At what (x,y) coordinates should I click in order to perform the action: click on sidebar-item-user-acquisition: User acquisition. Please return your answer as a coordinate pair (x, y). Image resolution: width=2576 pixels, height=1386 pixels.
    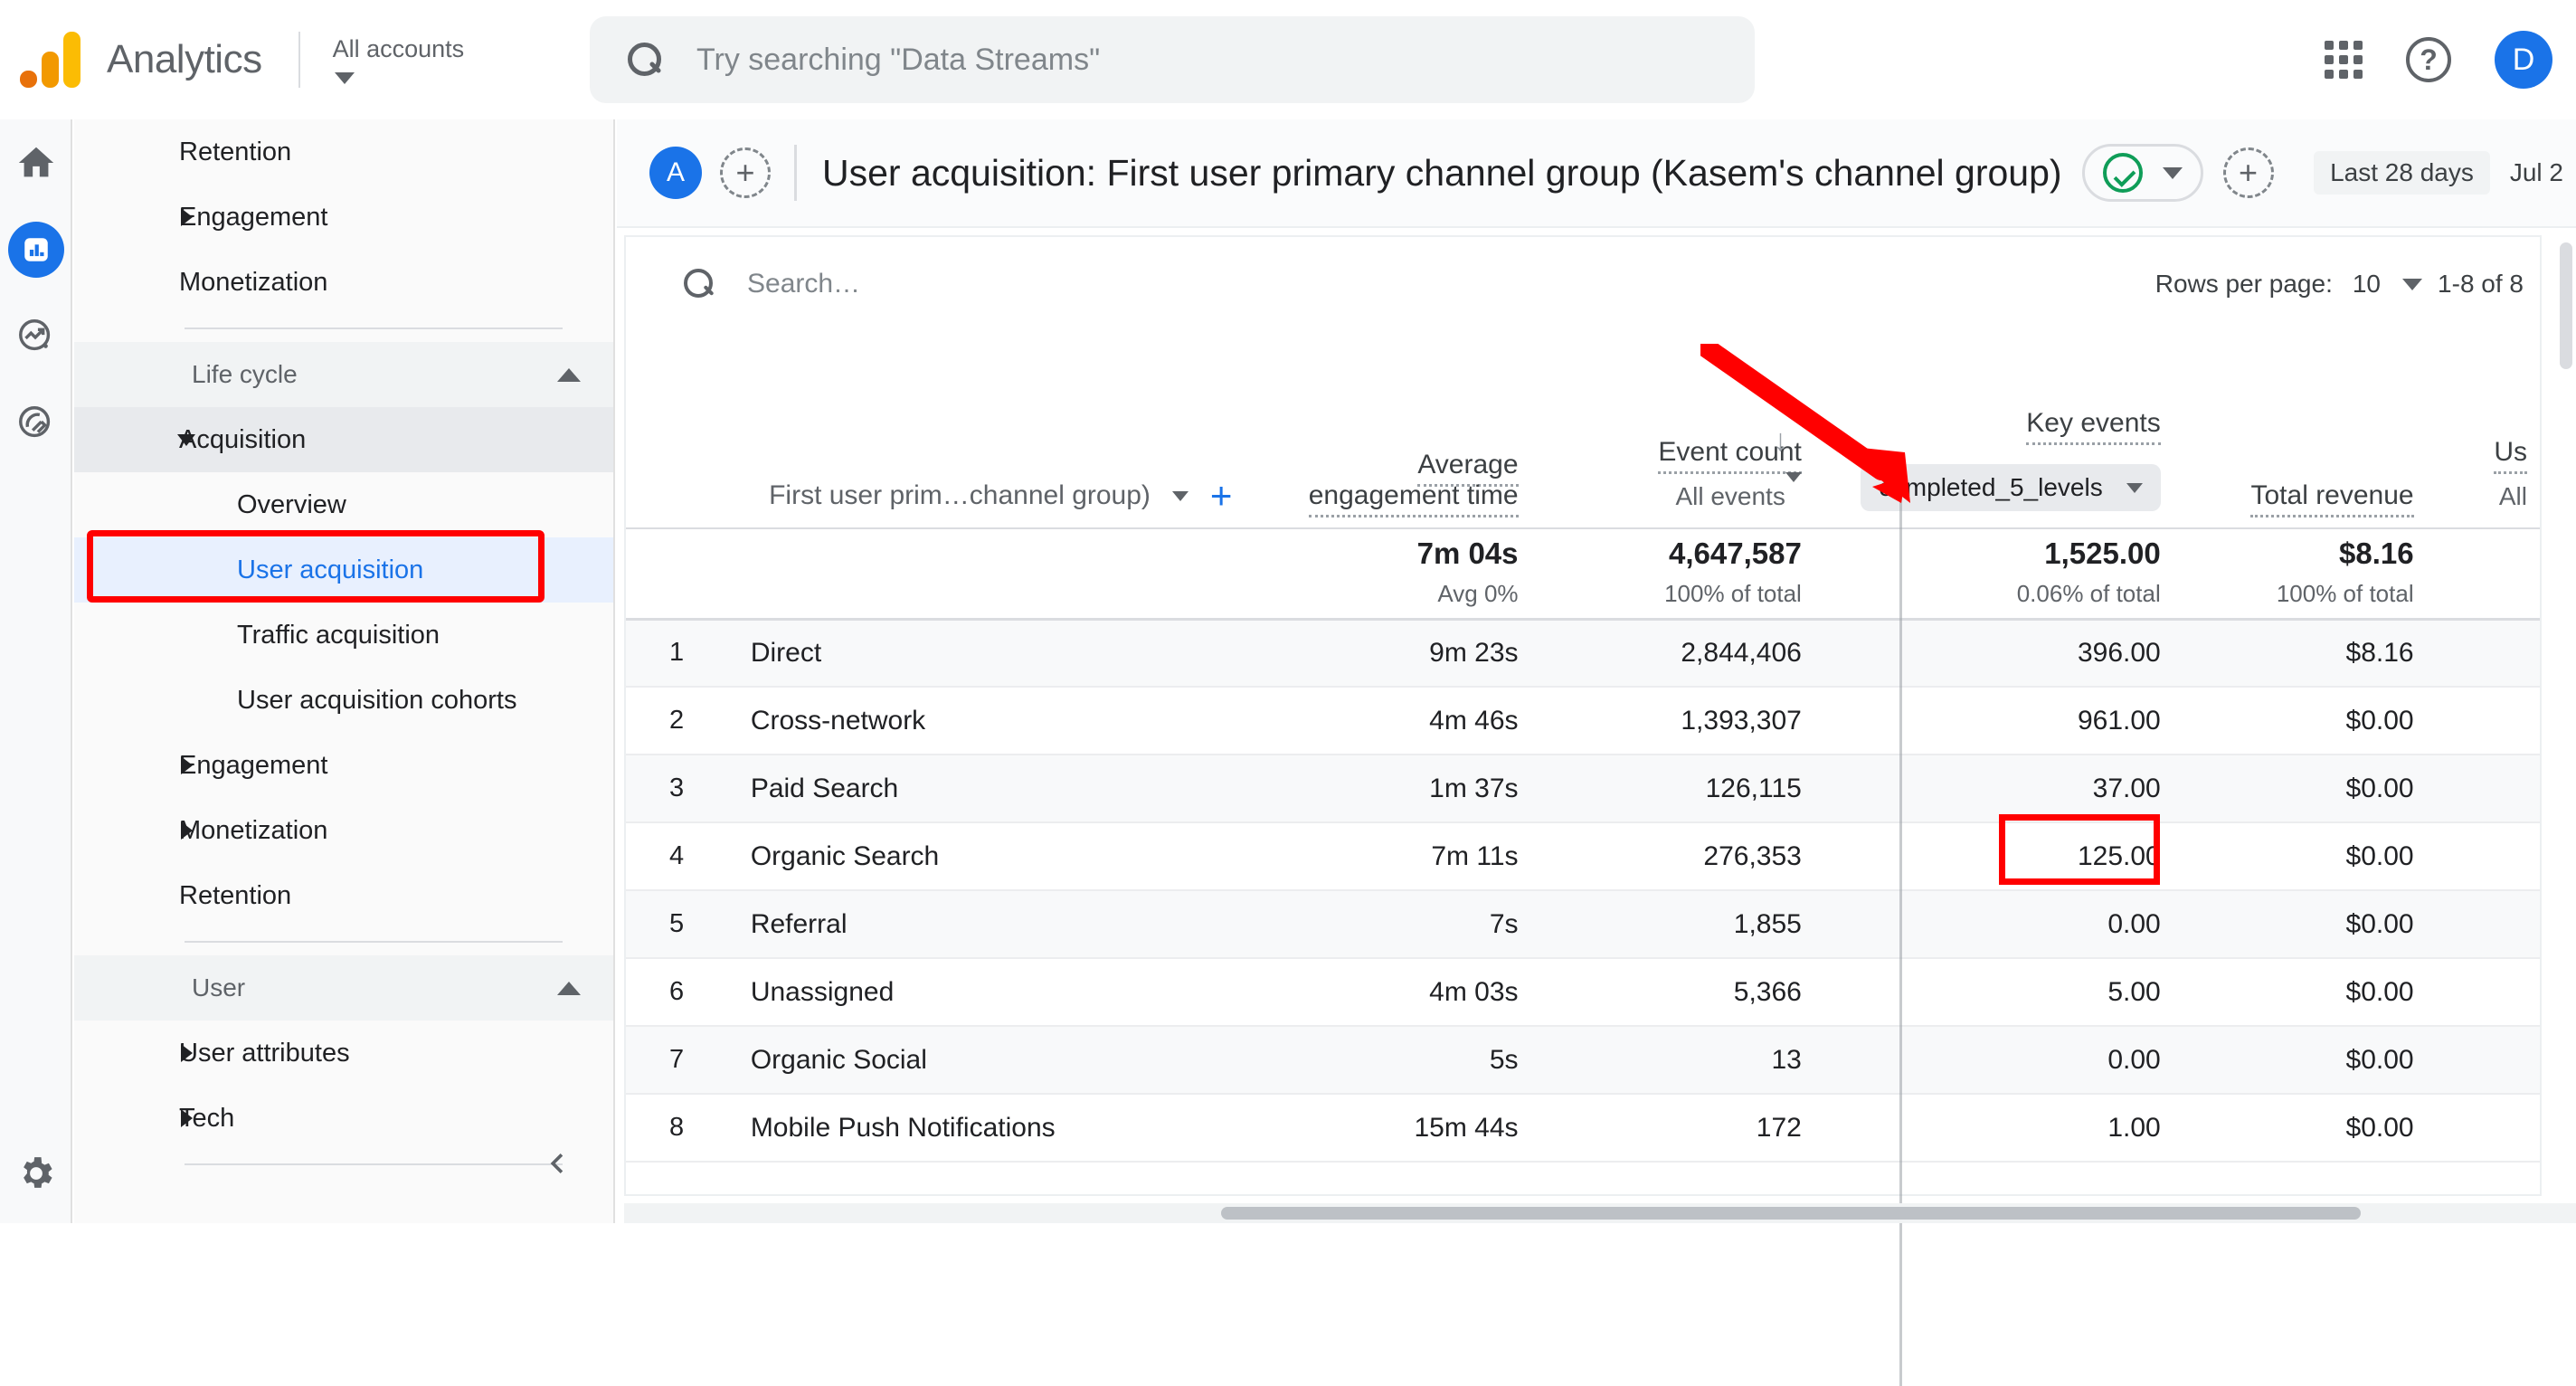
    Looking at the image, I should click on (344, 570).